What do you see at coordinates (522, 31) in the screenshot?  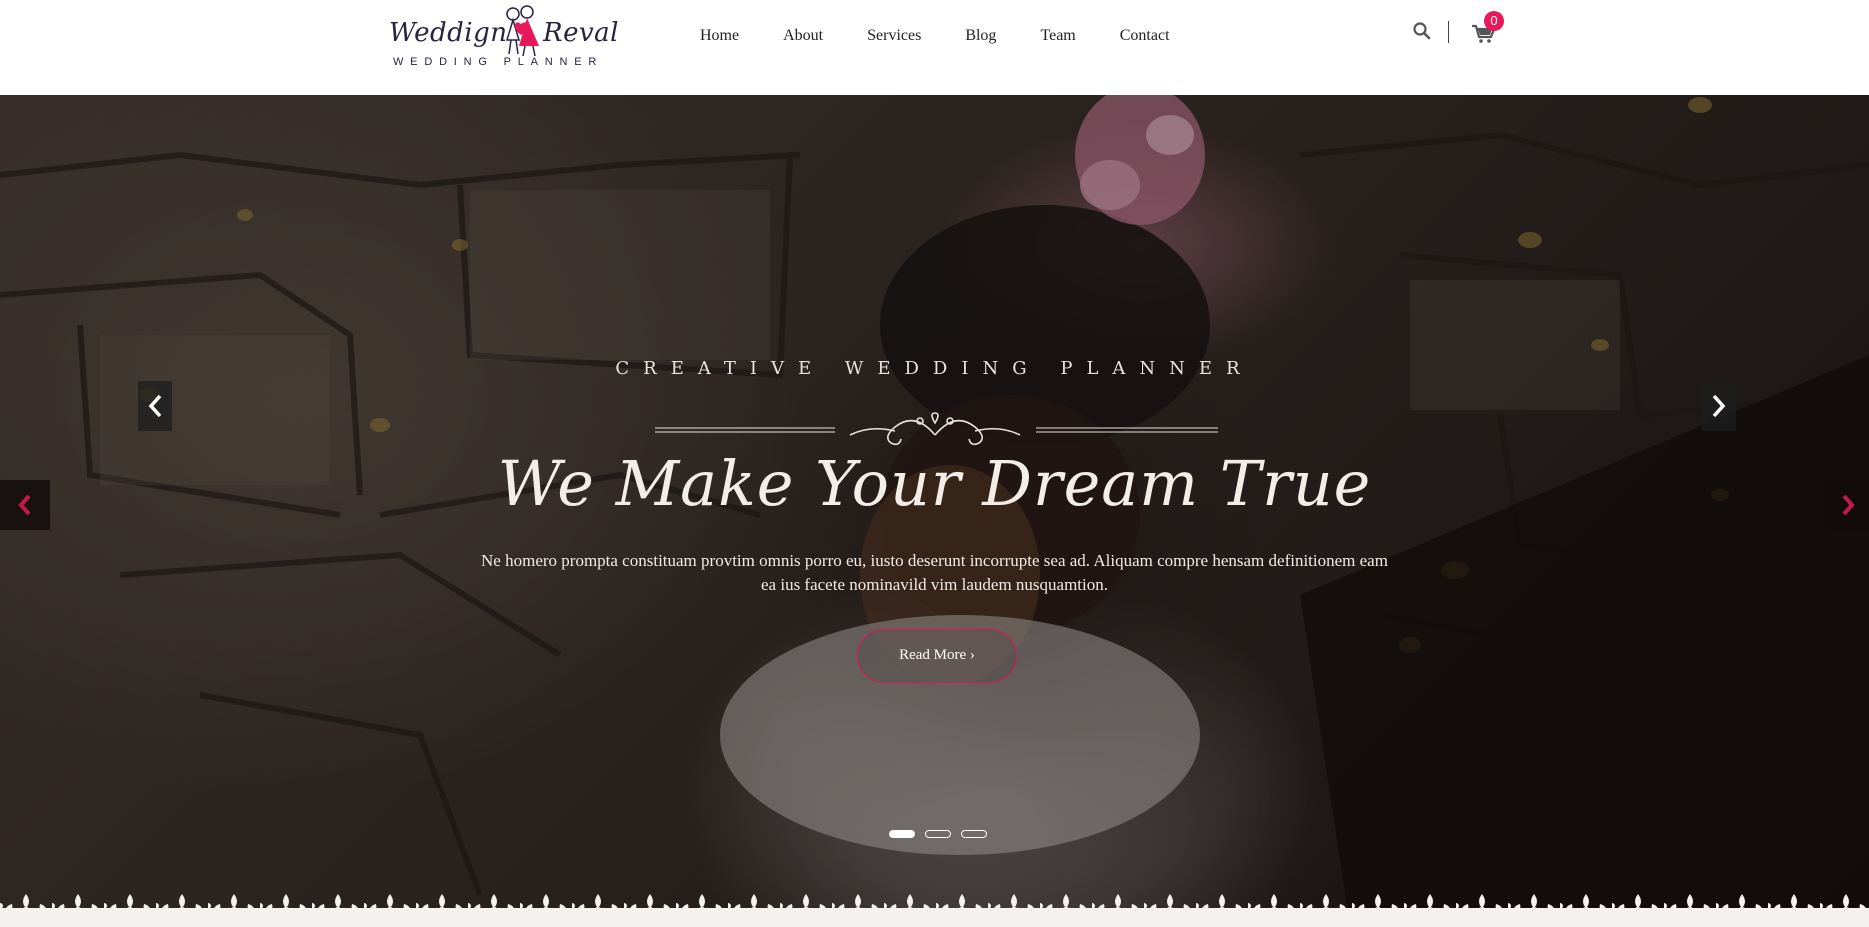 I see `couple-logo-icon` at bounding box center [522, 31].